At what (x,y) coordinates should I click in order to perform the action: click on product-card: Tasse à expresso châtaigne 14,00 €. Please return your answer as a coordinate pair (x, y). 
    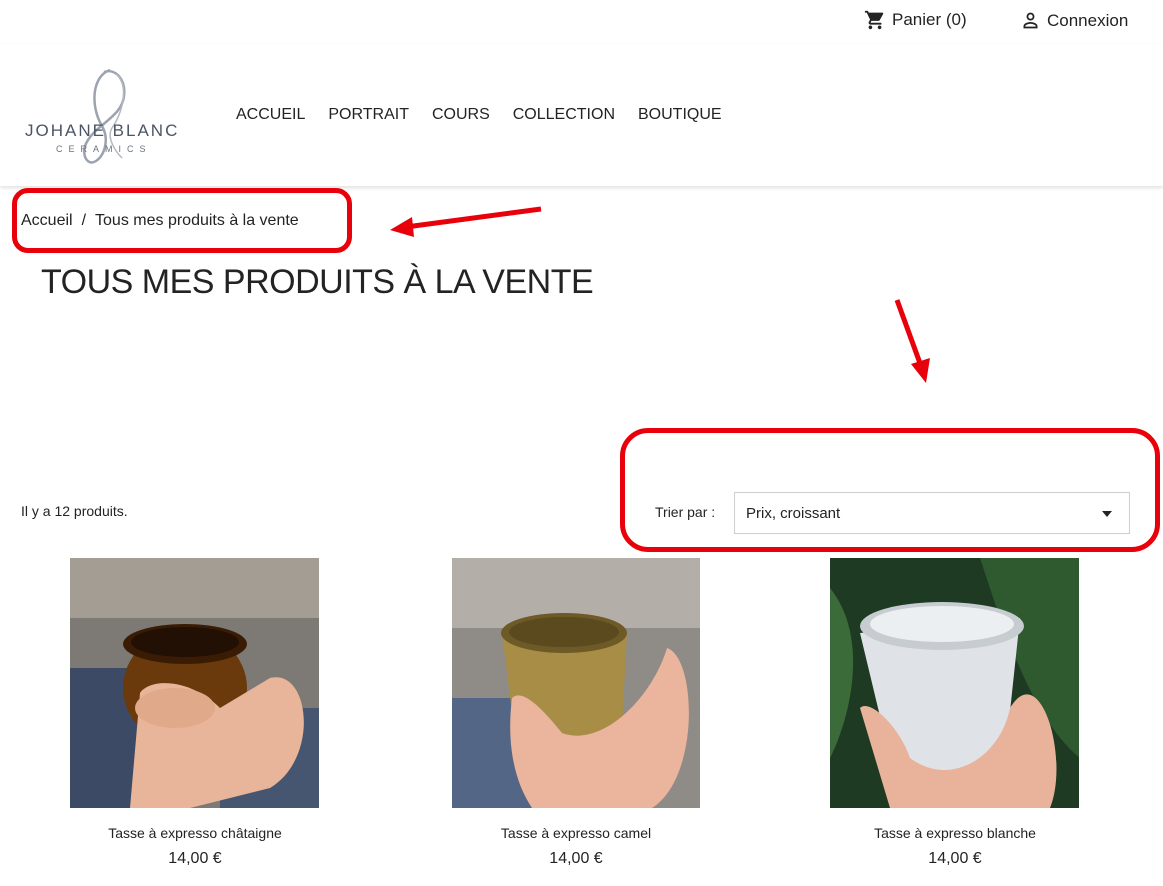
    Looking at the image, I should click on (195, 713).